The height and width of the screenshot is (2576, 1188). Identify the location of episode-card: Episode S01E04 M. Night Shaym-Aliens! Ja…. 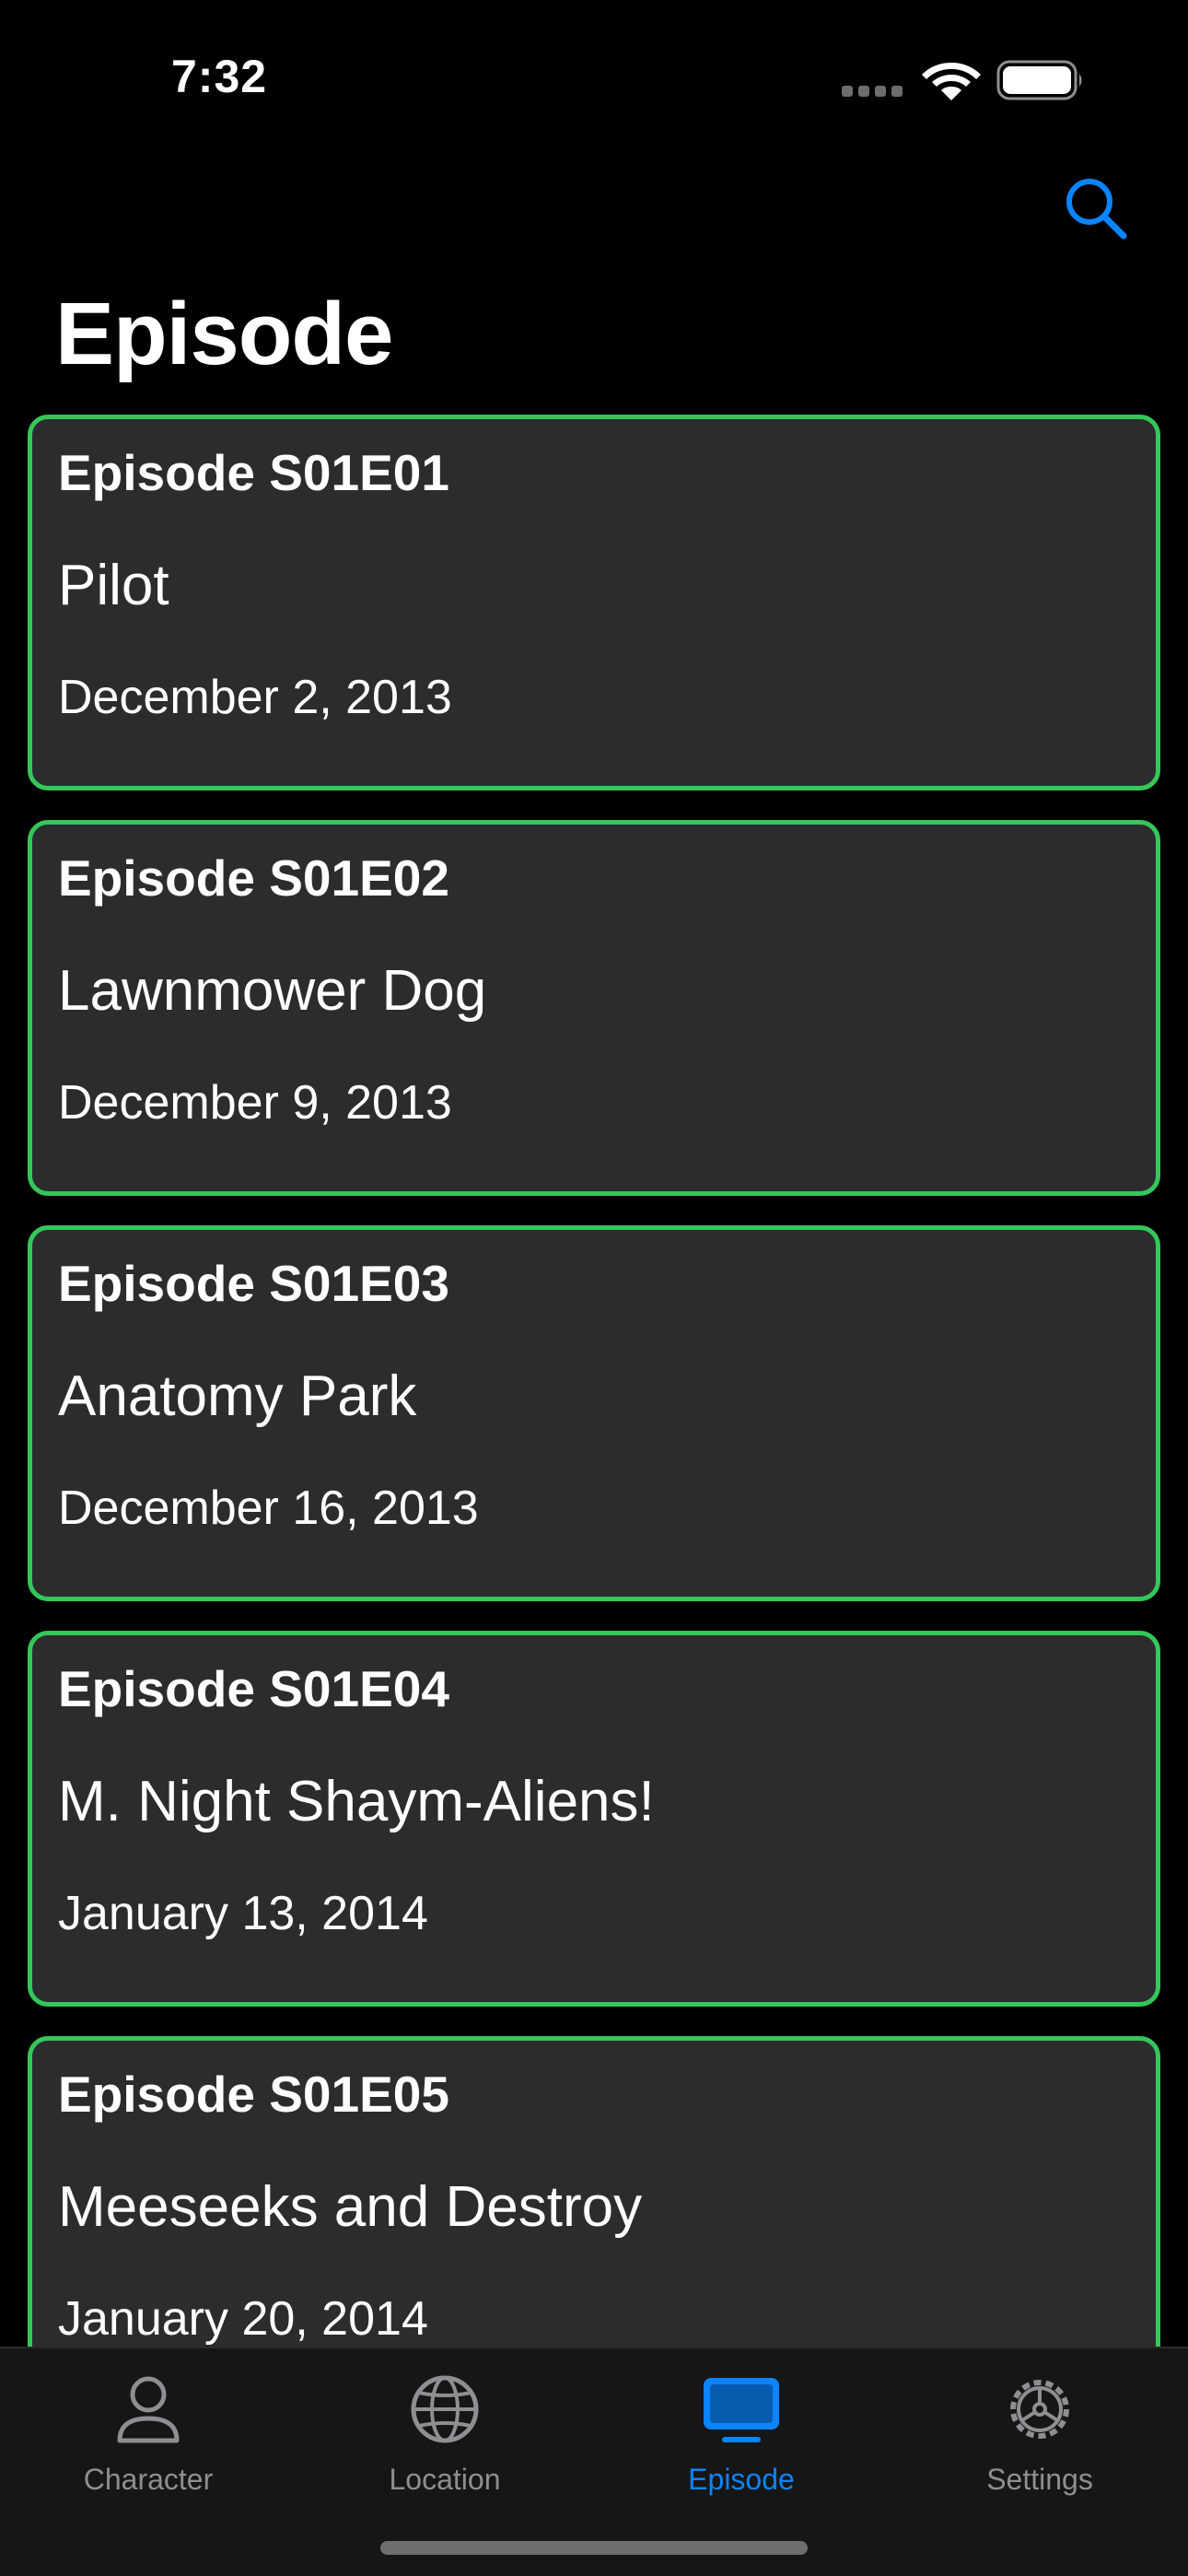
(594, 1819).